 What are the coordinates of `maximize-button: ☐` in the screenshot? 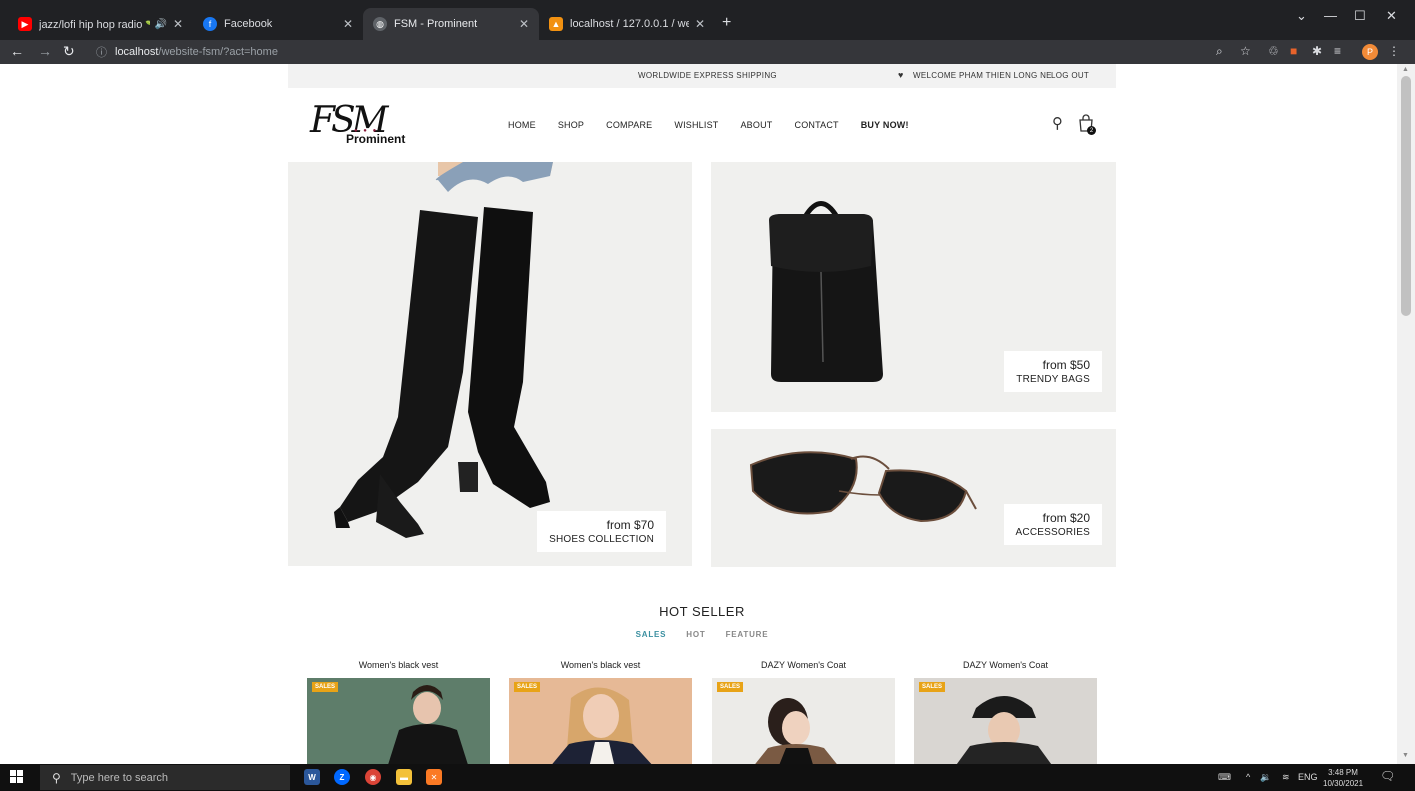 It's located at (1360, 16).